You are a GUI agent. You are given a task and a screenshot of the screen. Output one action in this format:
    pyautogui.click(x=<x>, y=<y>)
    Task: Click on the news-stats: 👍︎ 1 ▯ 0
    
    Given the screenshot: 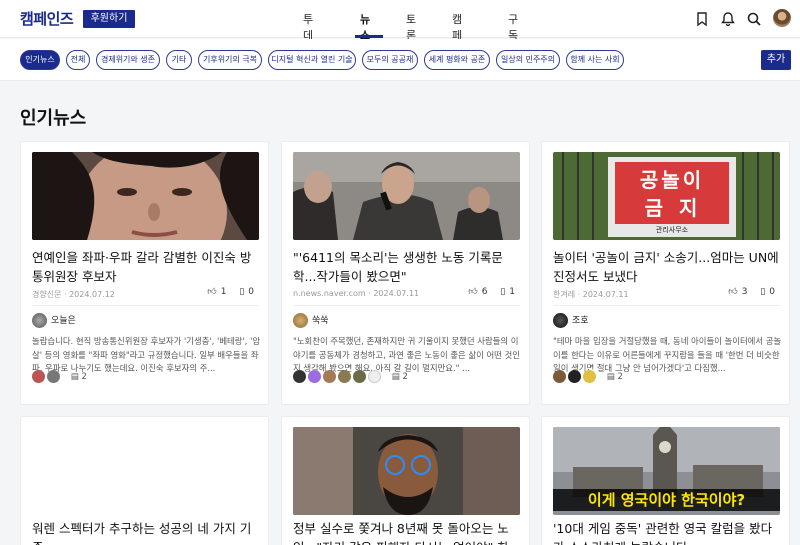 What is the action you would take?
    pyautogui.click(x=228, y=292)
    